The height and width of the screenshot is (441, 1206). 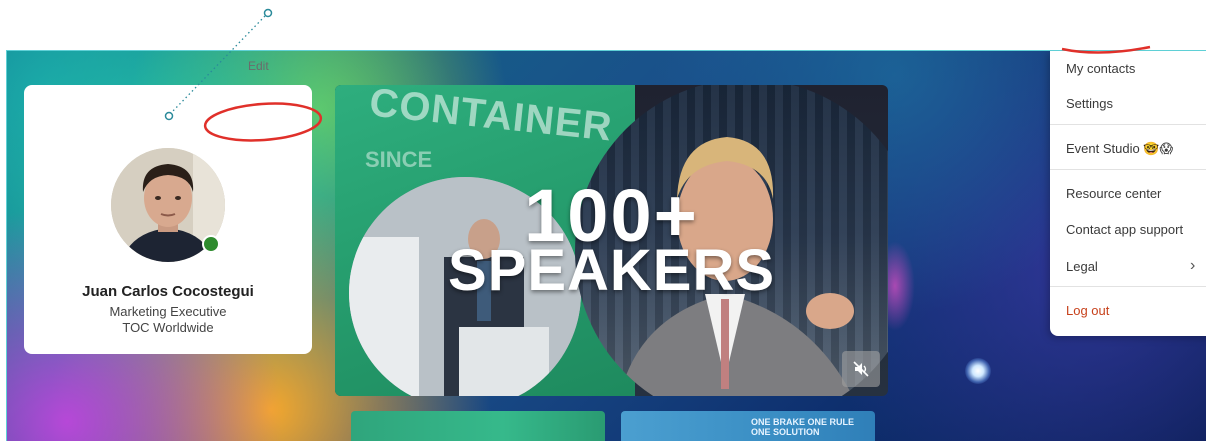 What do you see at coordinates (748, 426) in the screenshot?
I see `content-thumbnail-2: ONE BRAKE ONE RULE ONE SOLUTION` at bounding box center [748, 426].